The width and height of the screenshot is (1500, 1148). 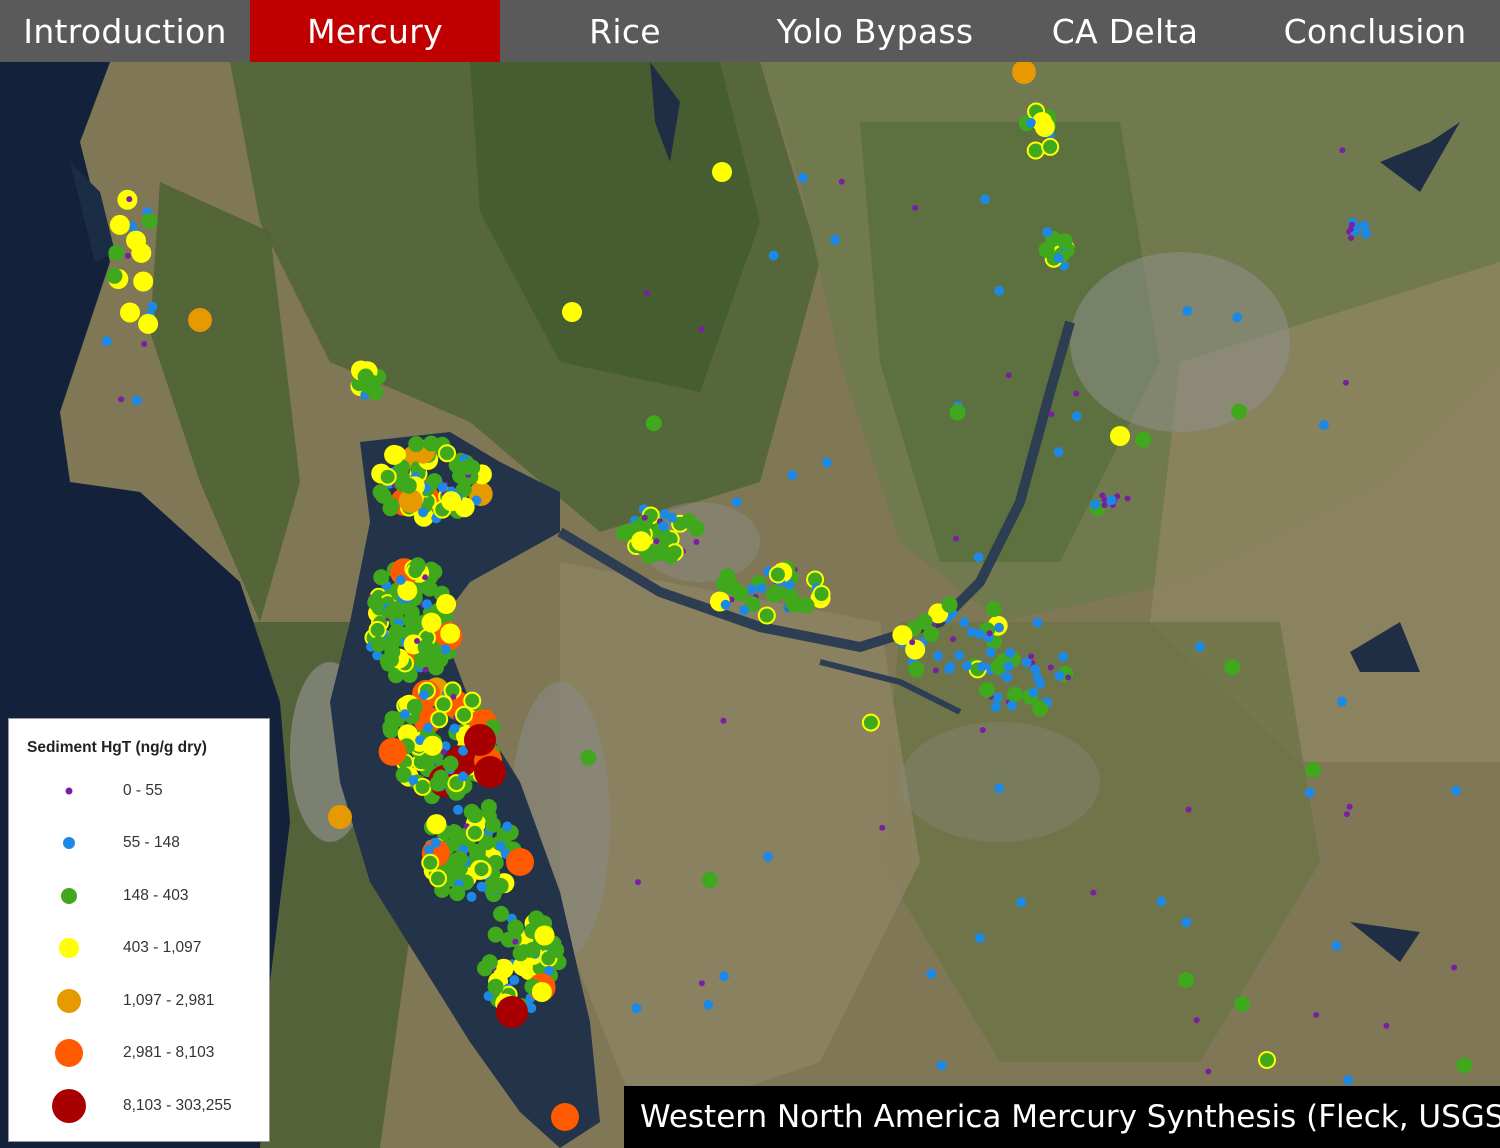 I want to click on tab-mercury: Mercury, so click(x=375, y=31).